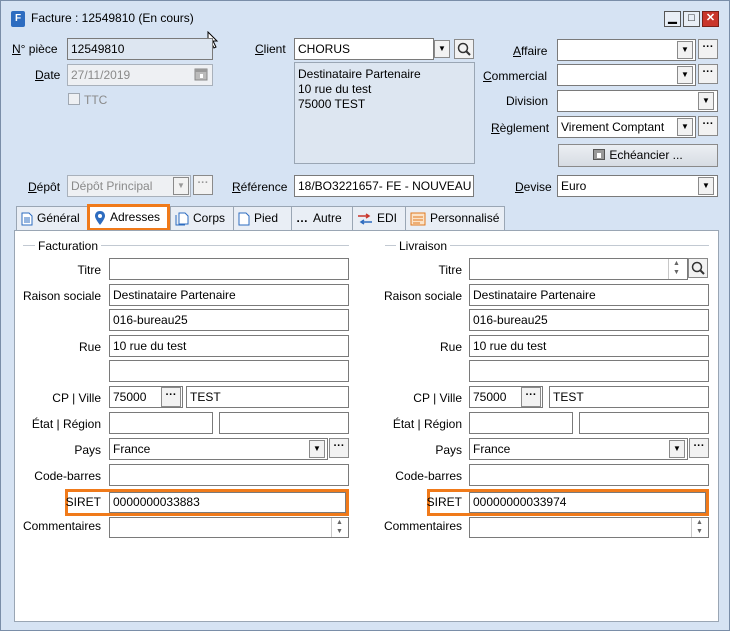  Describe the element at coordinates (530, 51) in the screenshot. I see `affaire-label: Affaire` at that location.